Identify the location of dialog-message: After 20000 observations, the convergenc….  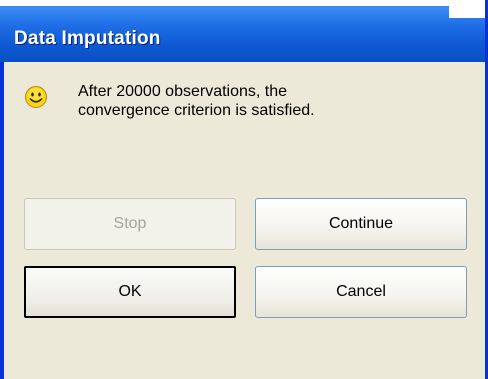
(196, 101).